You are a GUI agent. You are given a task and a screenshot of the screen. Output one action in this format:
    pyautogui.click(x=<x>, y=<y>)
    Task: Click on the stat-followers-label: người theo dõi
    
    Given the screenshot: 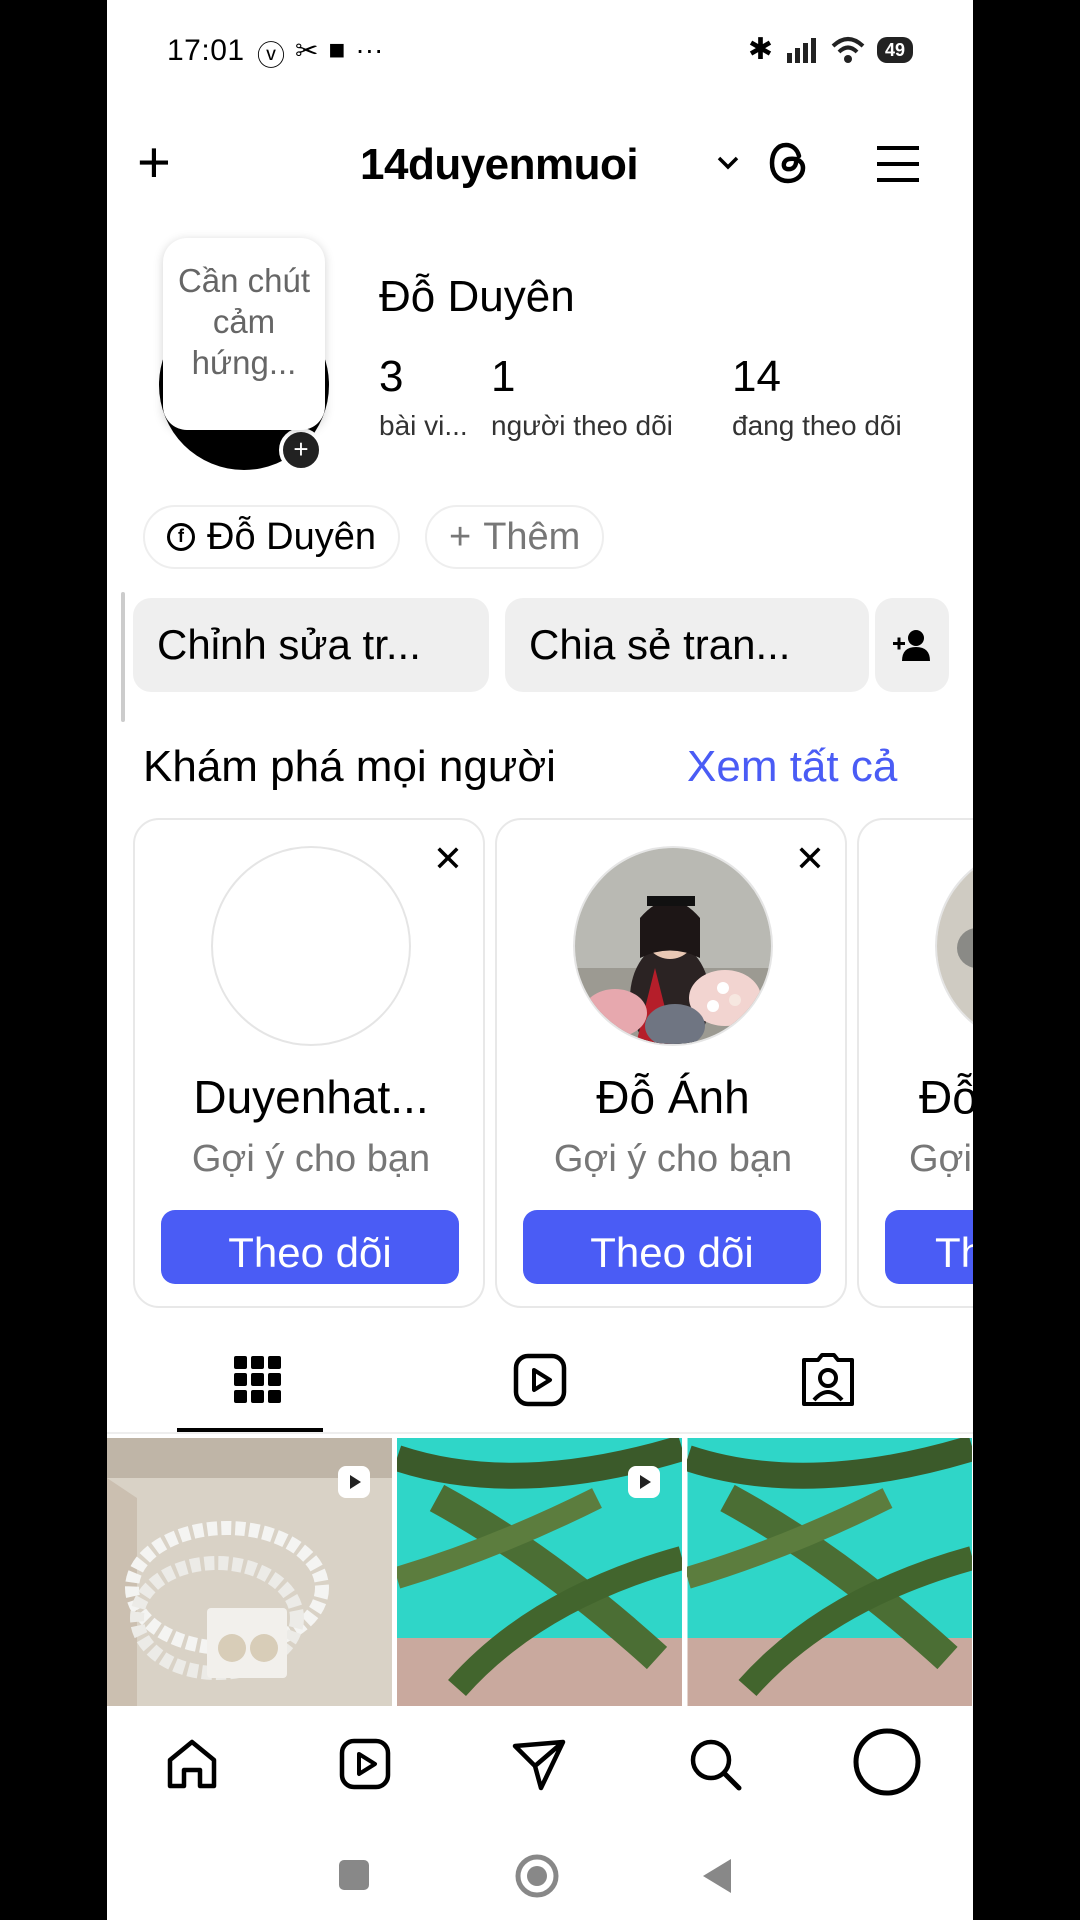 What is the action you would take?
    pyautogui.click(x=582, y=425)
    